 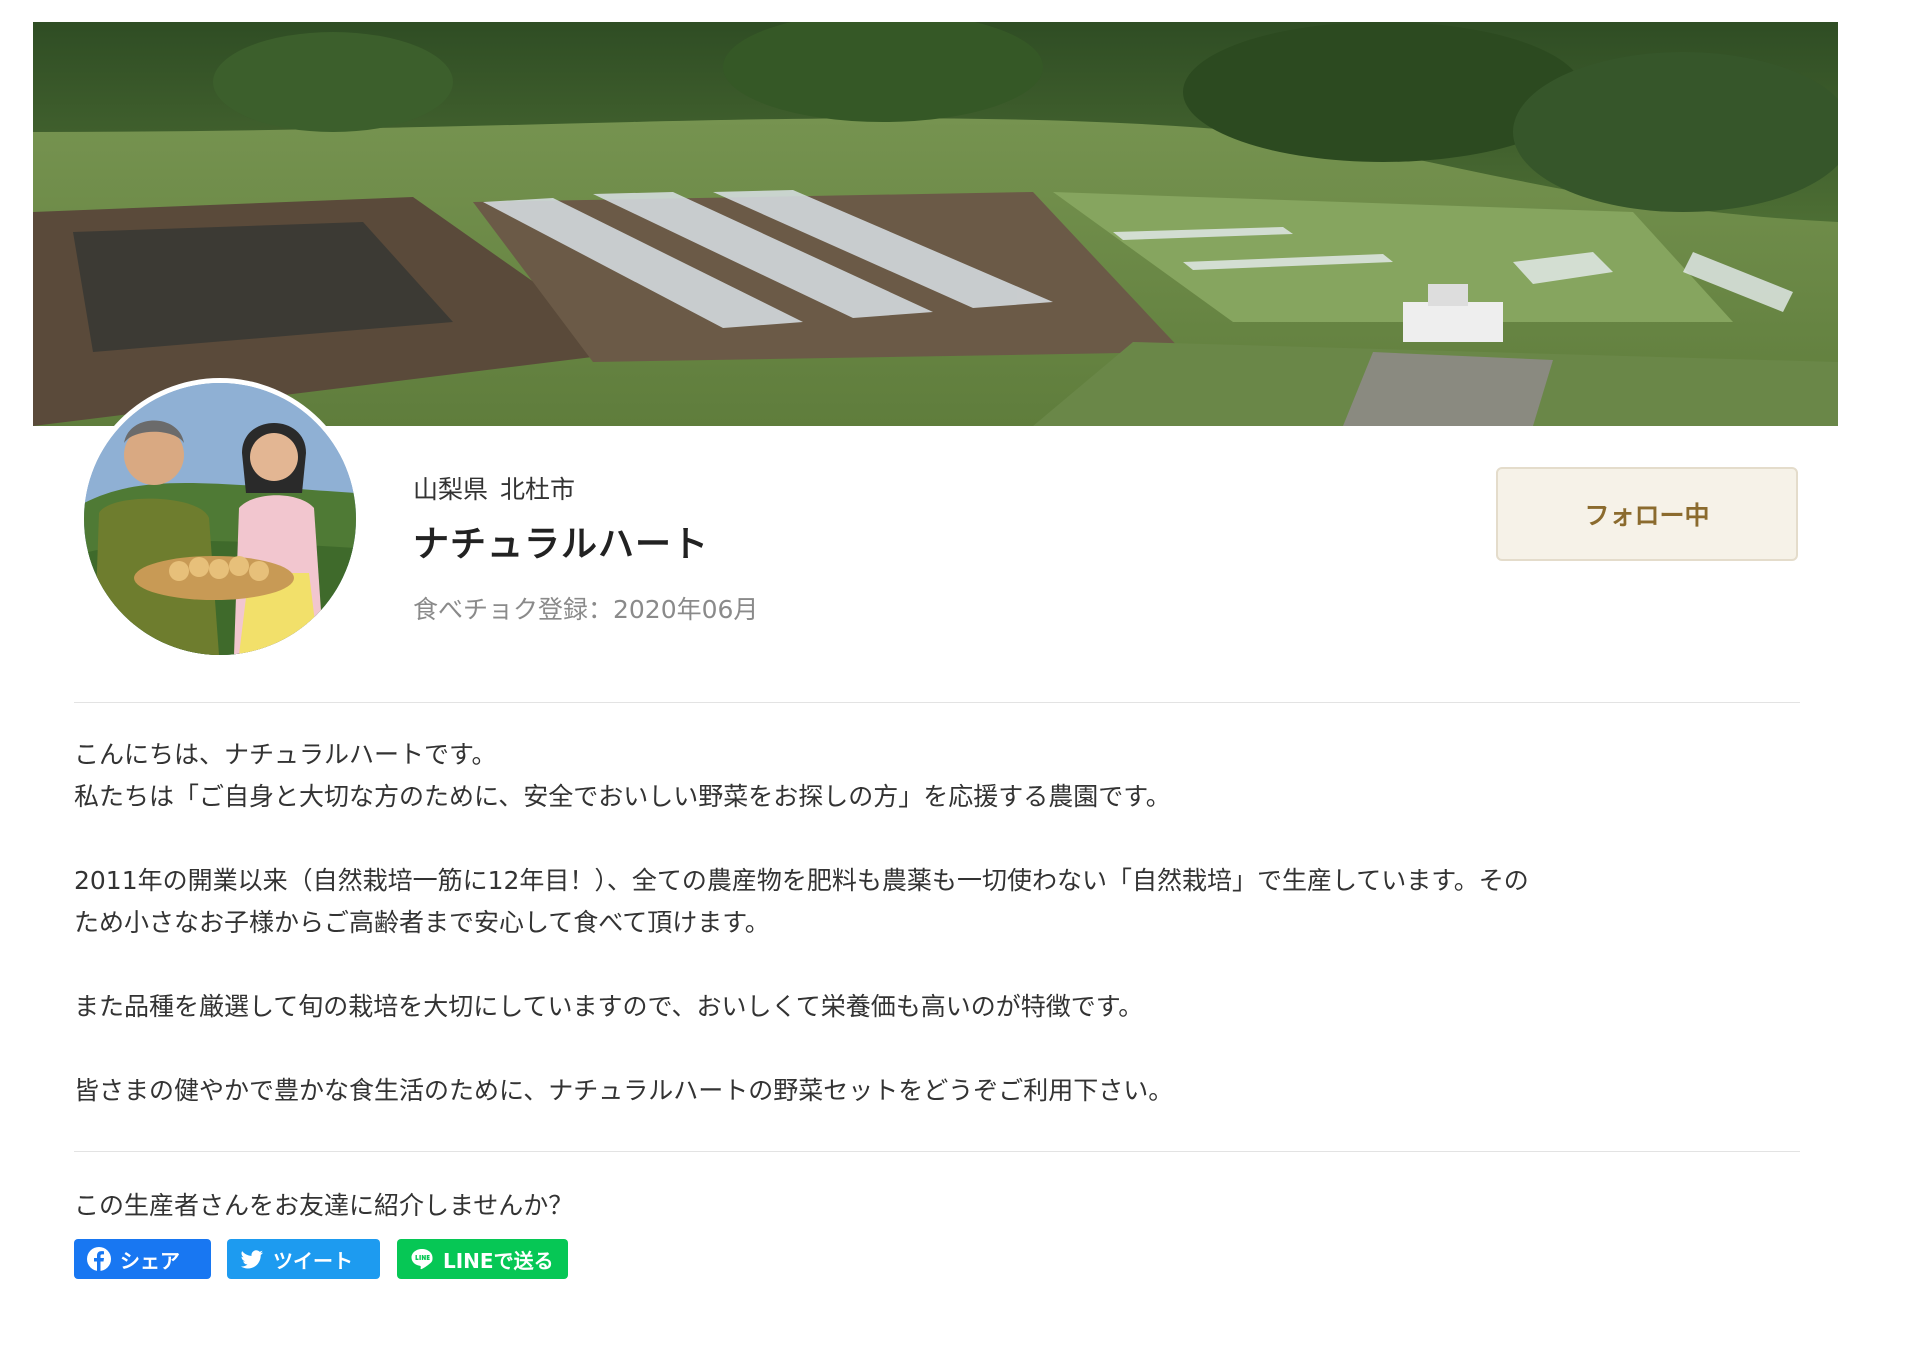 What do you see at coordinates (561, 544) in the screenshot?
I see `producer-name: ナチュラルハート` at bounding box center [561, 544].